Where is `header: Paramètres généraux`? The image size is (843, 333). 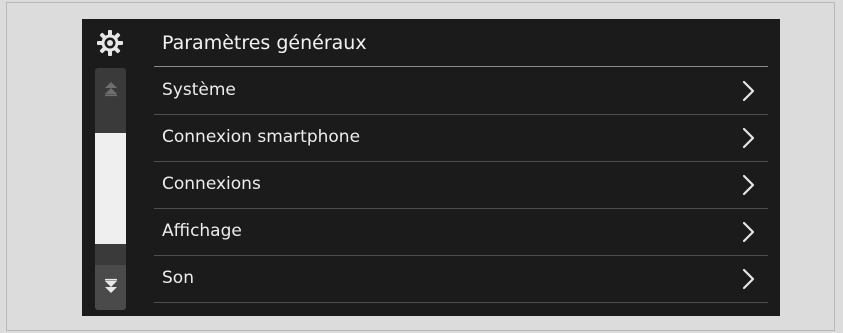
header: Paramètres généraux is located at coordinates (431, 42).